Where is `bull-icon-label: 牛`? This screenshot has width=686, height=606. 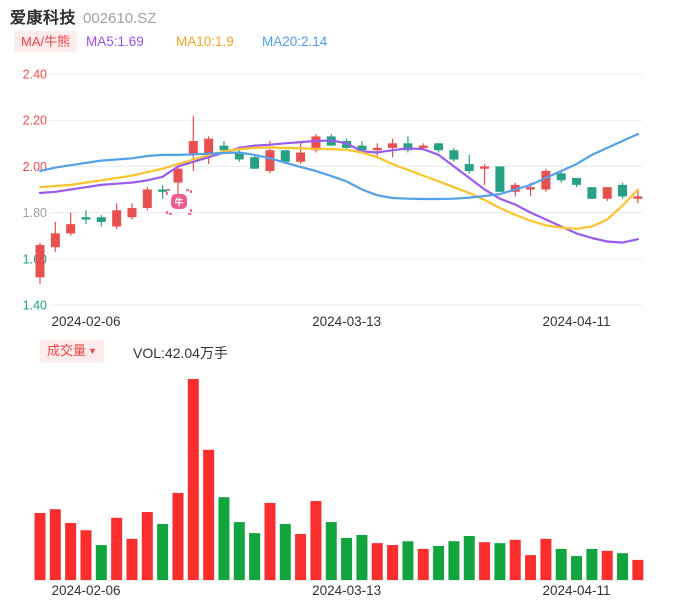
bull-icon-label: 牛 is located at coordinates (179, 201).